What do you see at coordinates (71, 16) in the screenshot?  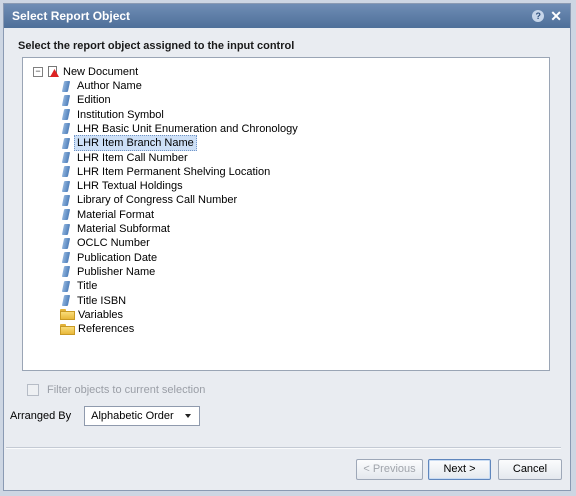 I see `dialog-title: Select Report Object` at bounding box center [71, 16].